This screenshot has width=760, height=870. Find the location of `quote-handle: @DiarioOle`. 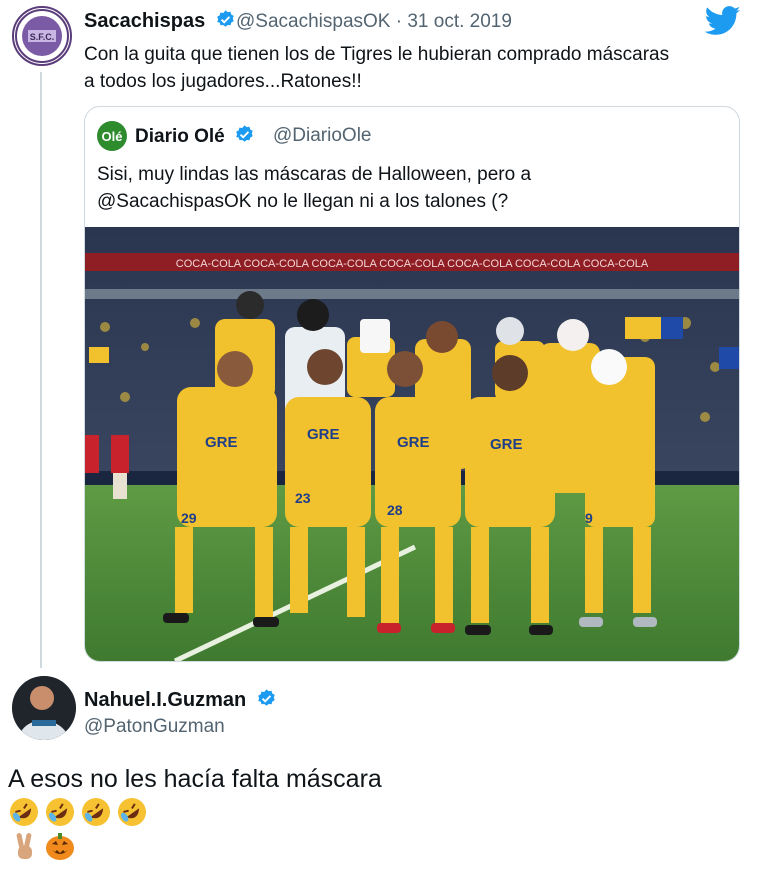

quote-handle: @DiarioOle is located at coordinates (322, 136).